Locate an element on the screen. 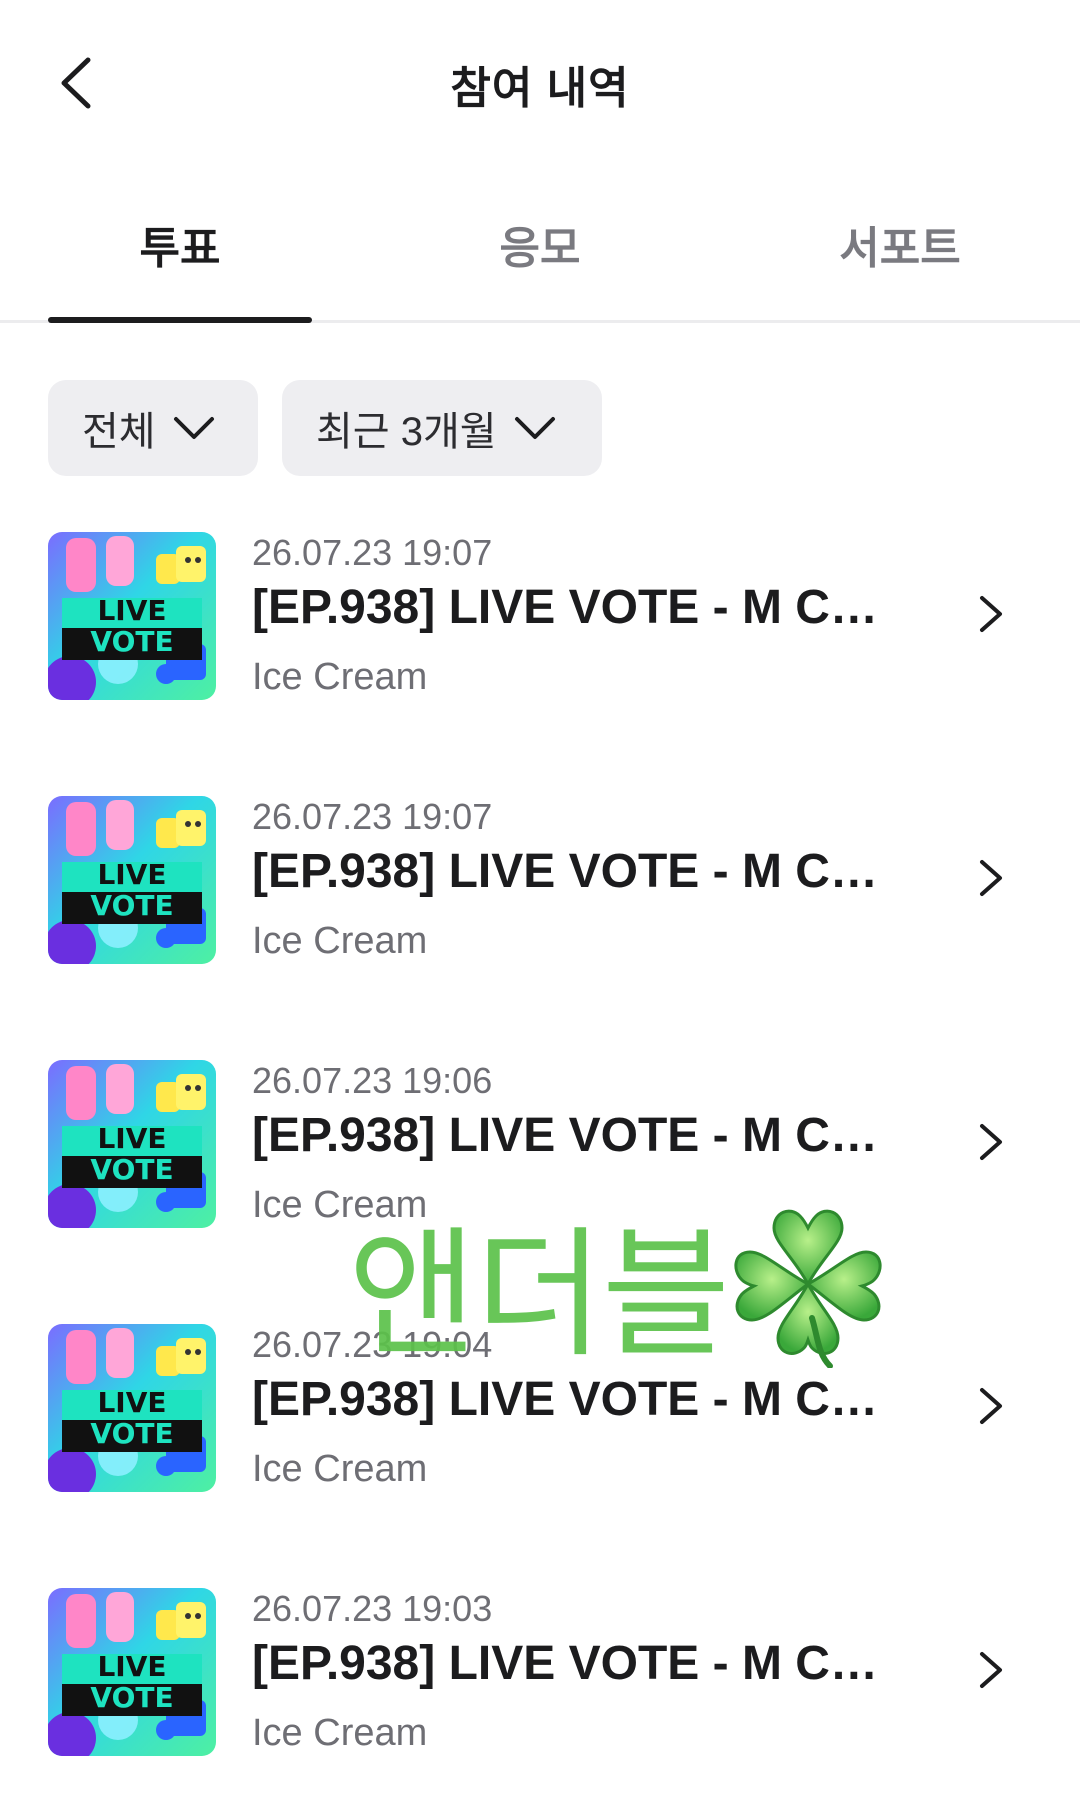 The width and height of the screenshot is (1080, 1802). app-header: 참여 내역 is located at coordinates (540, 85).